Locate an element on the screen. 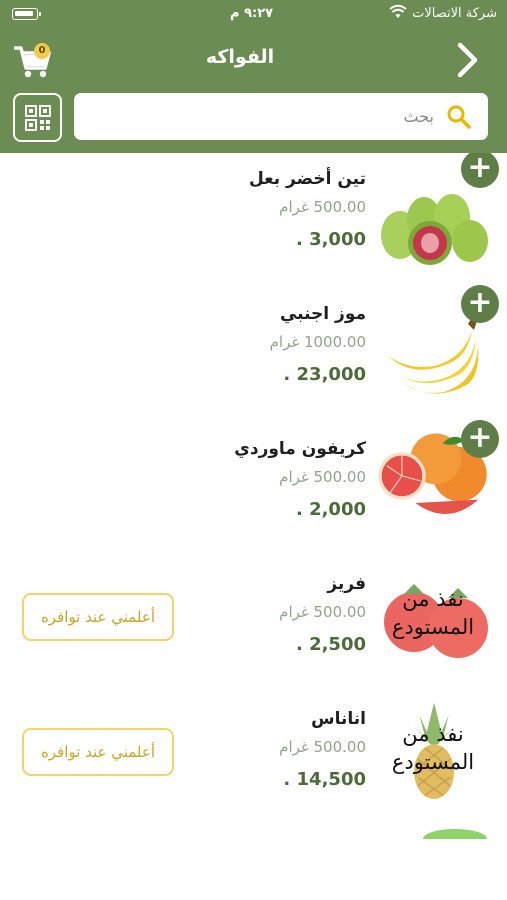 This screenshot has width=507, height=900. qr-code-icon is located at coordinates (38, 118).